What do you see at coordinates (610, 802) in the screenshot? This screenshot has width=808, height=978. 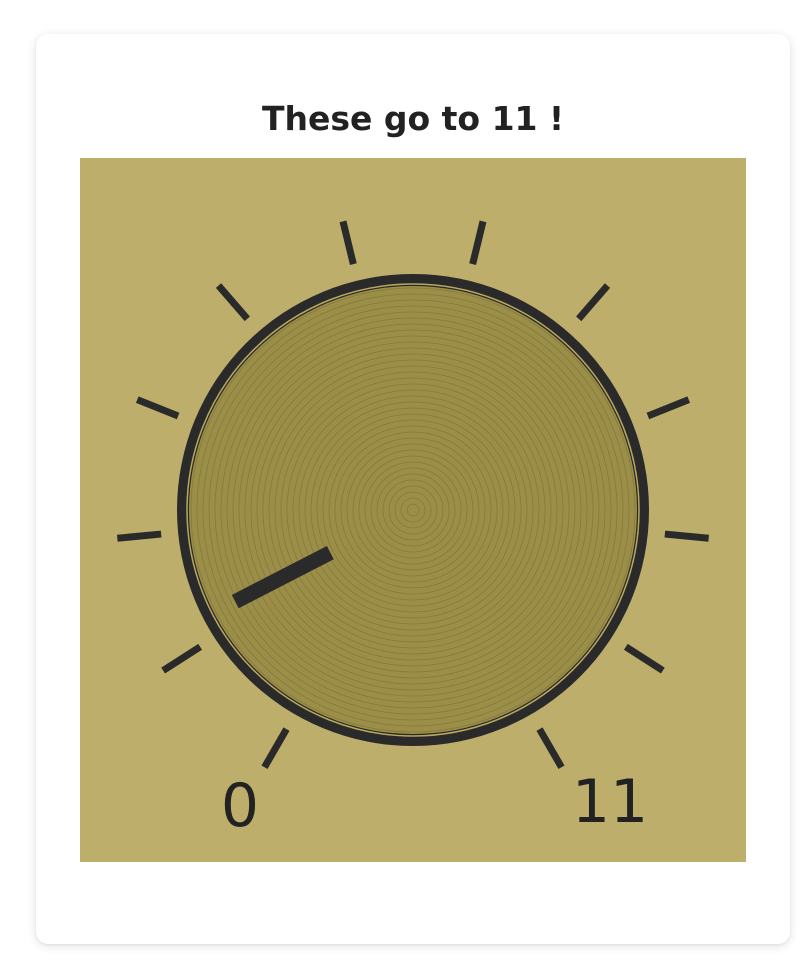 I see `scale-max-label: 11` at bounding box center [610, 802].